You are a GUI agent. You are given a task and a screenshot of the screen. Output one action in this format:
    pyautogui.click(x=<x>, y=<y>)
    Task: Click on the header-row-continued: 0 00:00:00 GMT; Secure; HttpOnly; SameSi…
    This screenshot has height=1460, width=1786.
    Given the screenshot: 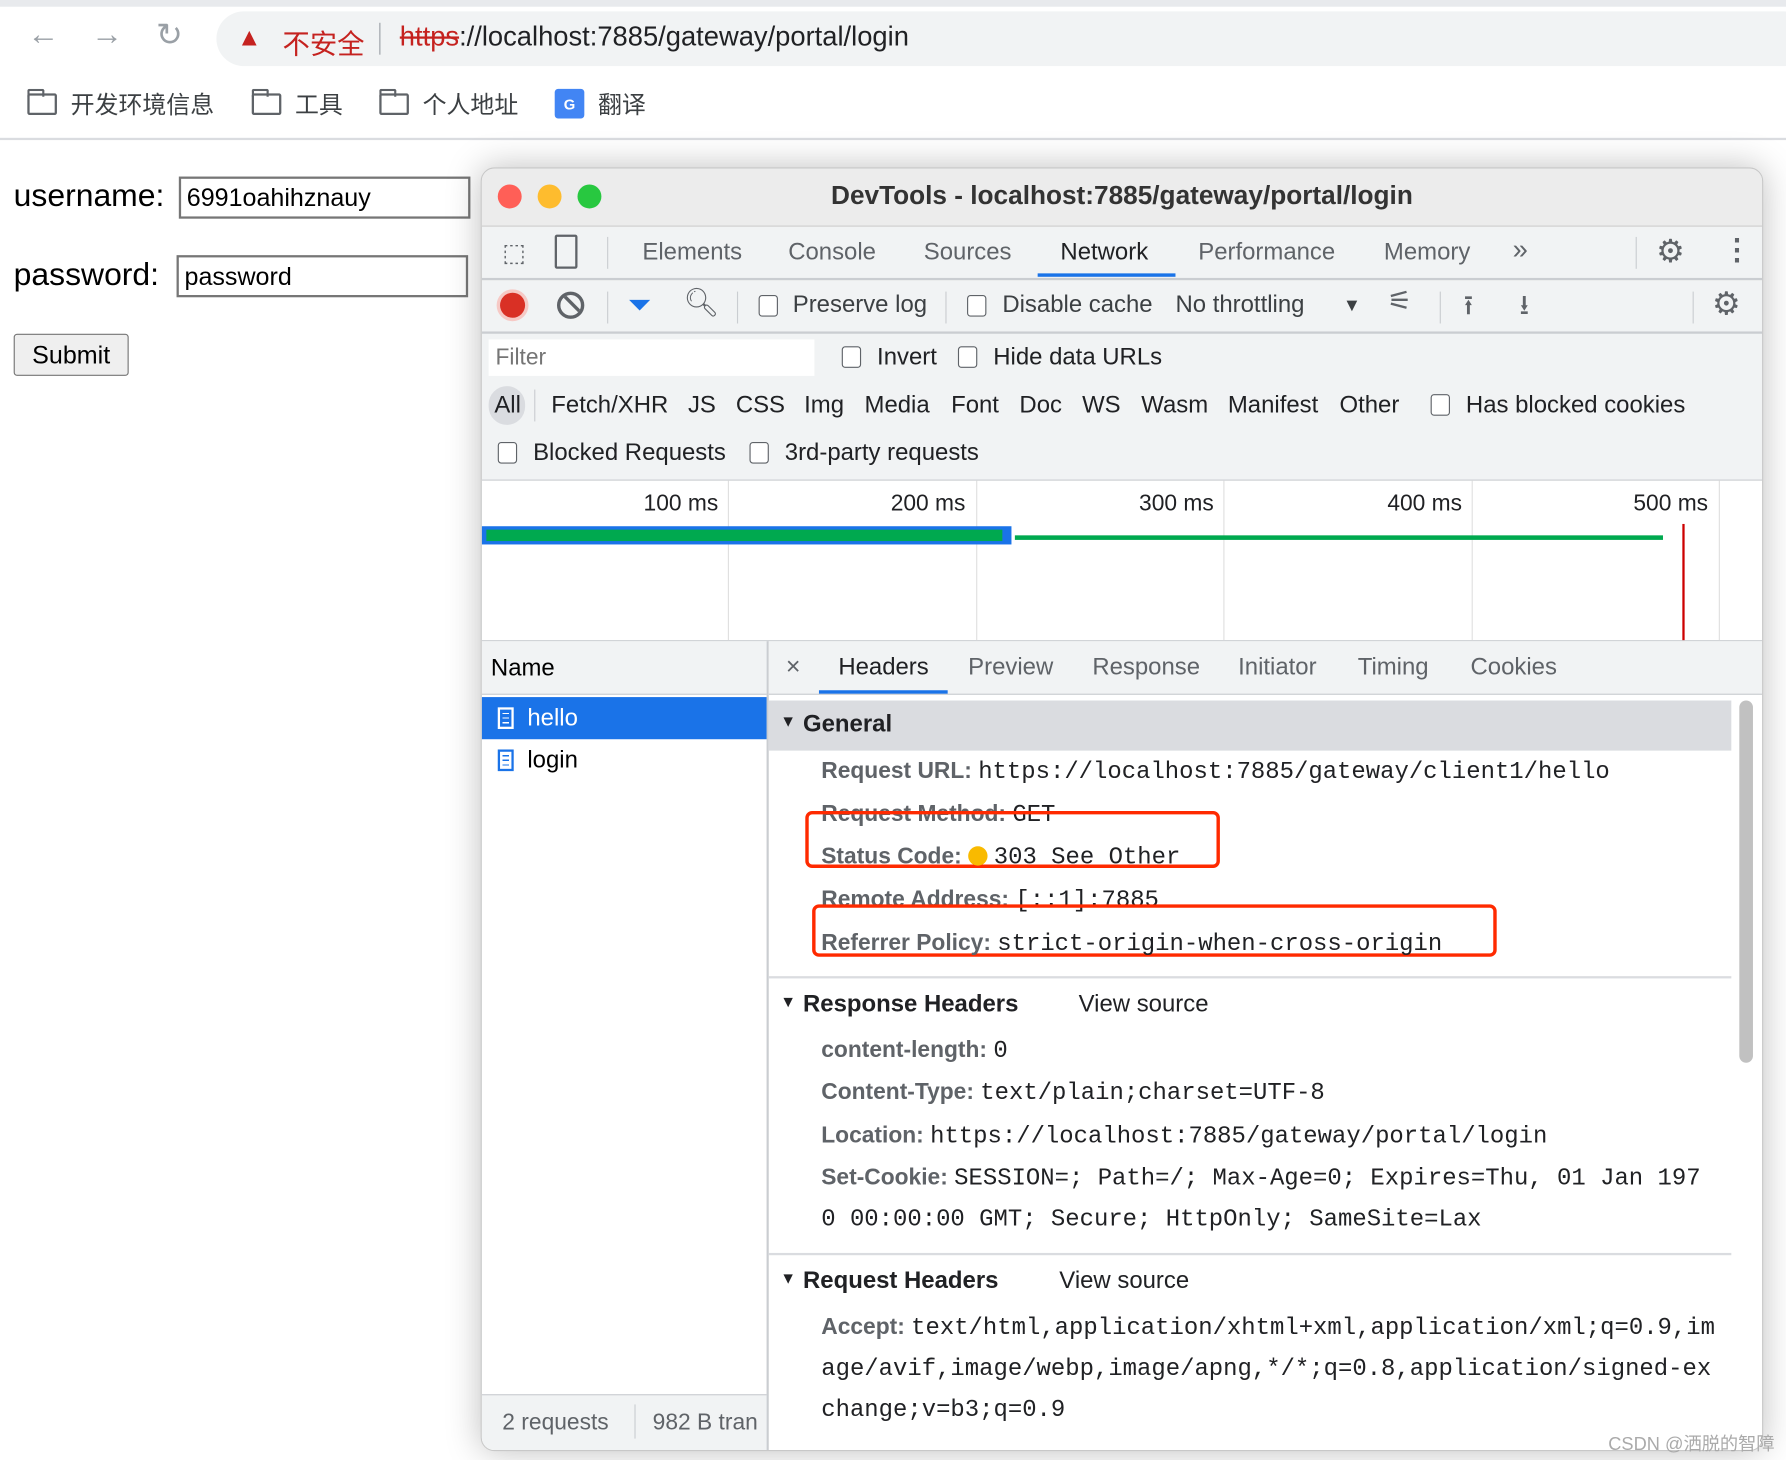 What is the action you would take?
    pyautogui.click(x=1151, y=1220)
    